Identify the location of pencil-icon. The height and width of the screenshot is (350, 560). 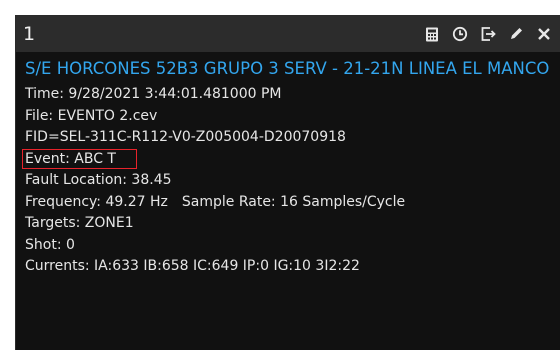
(516, 34).